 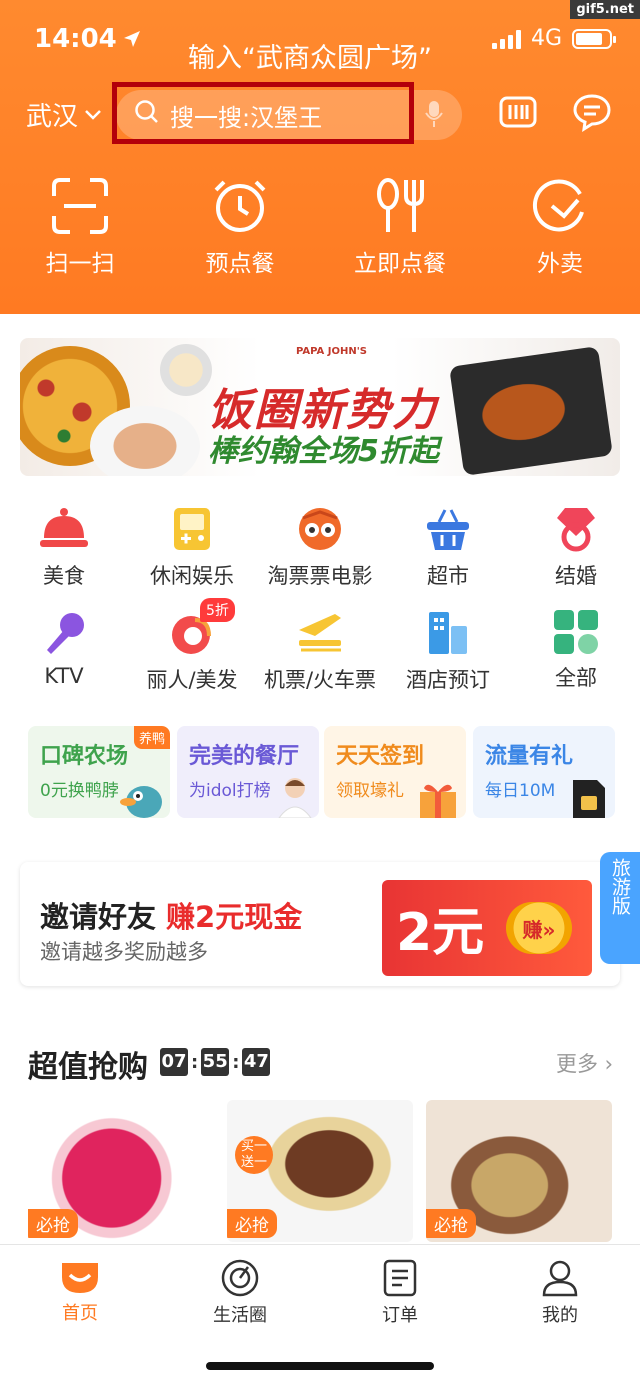 I want to click on home-indicator, so click(x=320, y=1366).